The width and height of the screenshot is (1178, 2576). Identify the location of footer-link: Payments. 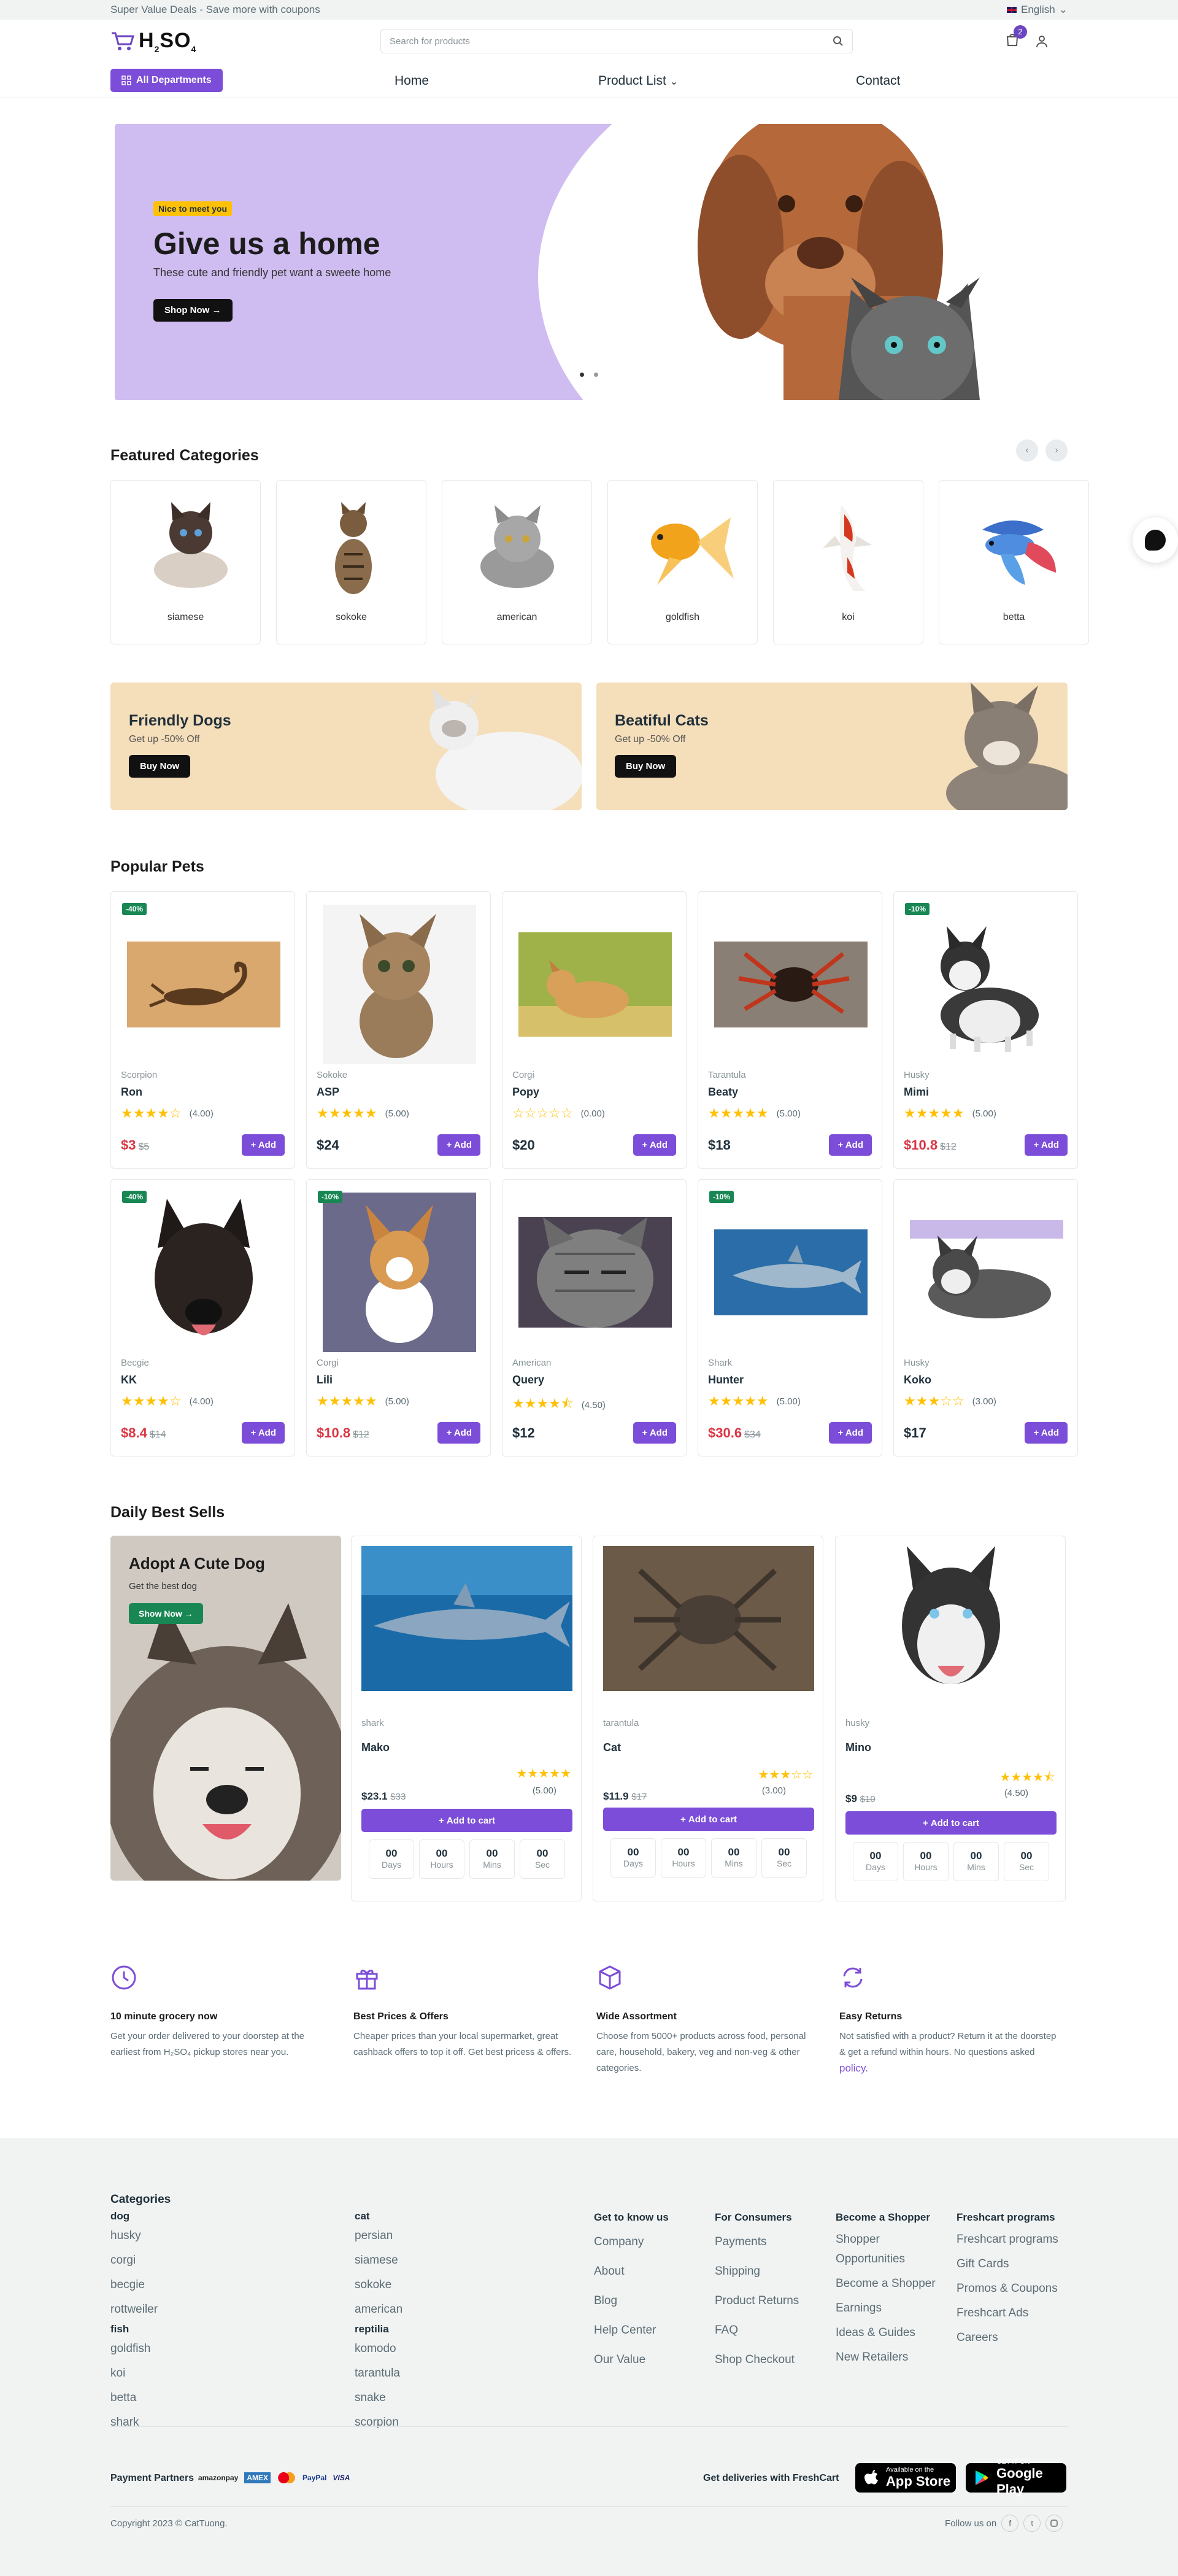
(770, 2242).